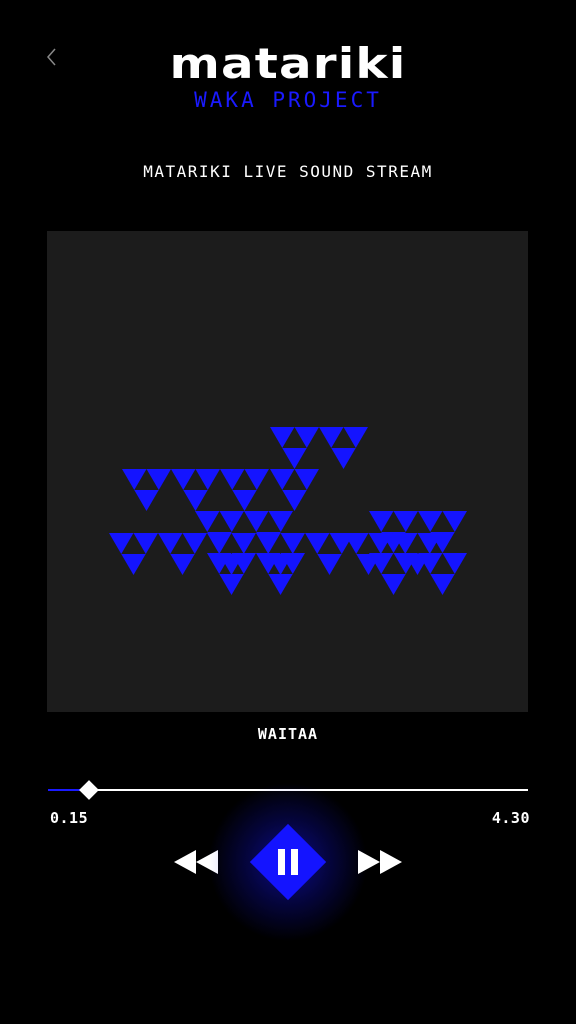 The image size is (576, 1024). I want to click on triangle-pattern-artwork, so click(288, 511).